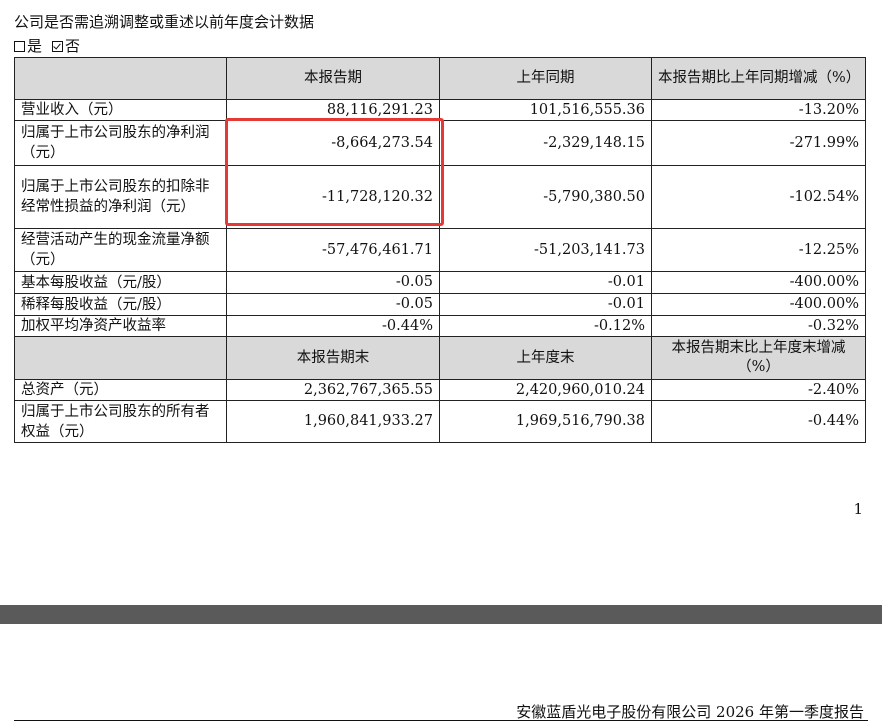  Describe the element at coordinates (120, 390) in the screenshot. I see `row-label: 总资产（元）` at that location.